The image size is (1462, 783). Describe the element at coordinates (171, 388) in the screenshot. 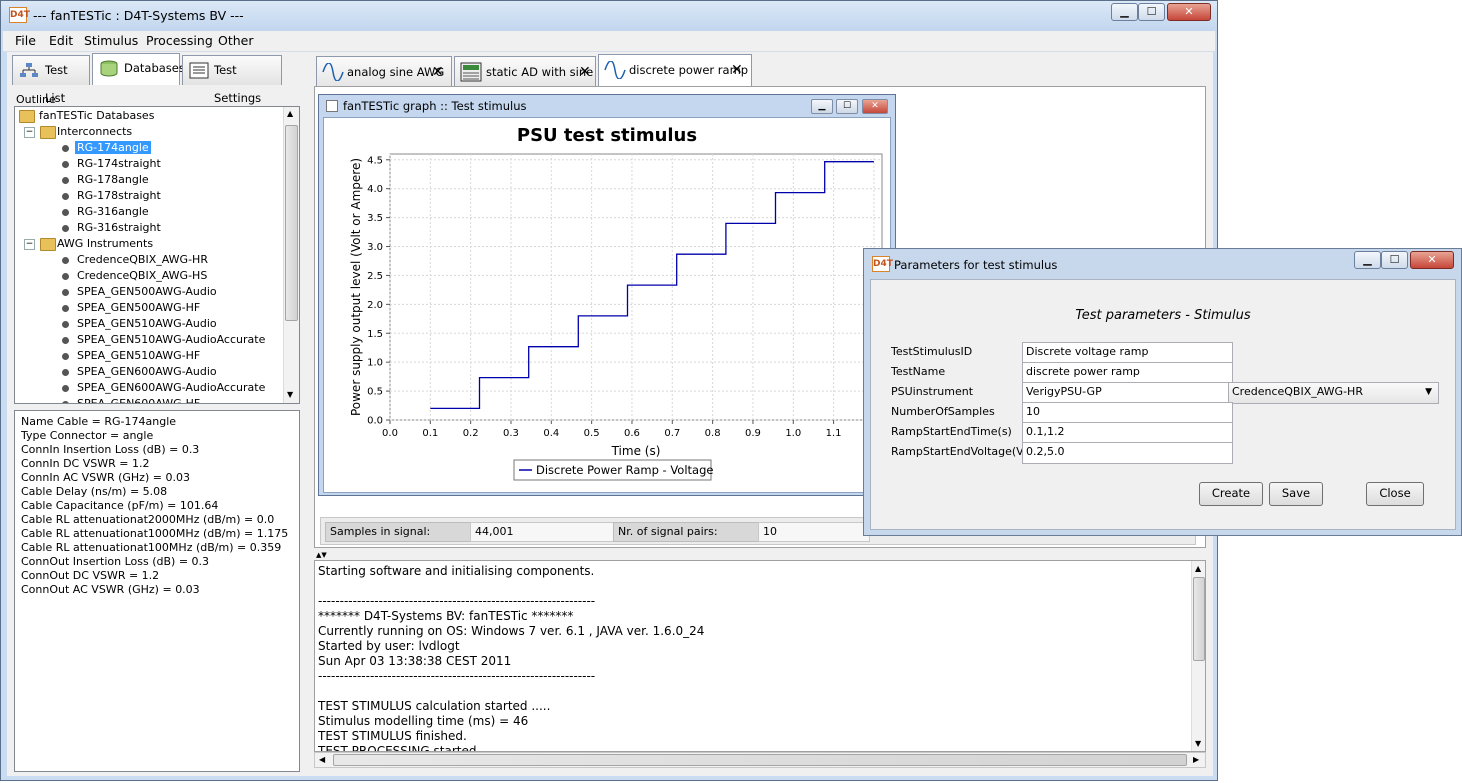

I see `tree-item: SPEA_GEN600AWG-AudioAccurate` at that location.